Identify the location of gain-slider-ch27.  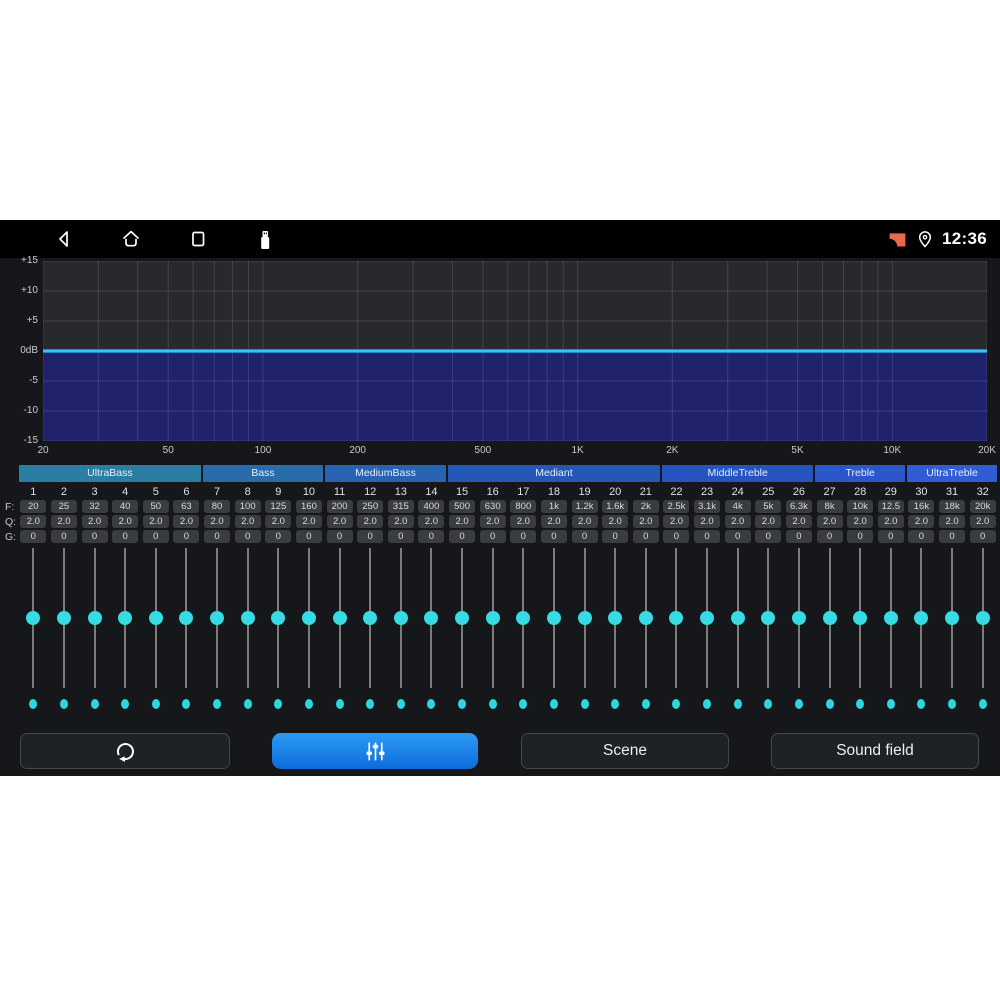
(829, 618).